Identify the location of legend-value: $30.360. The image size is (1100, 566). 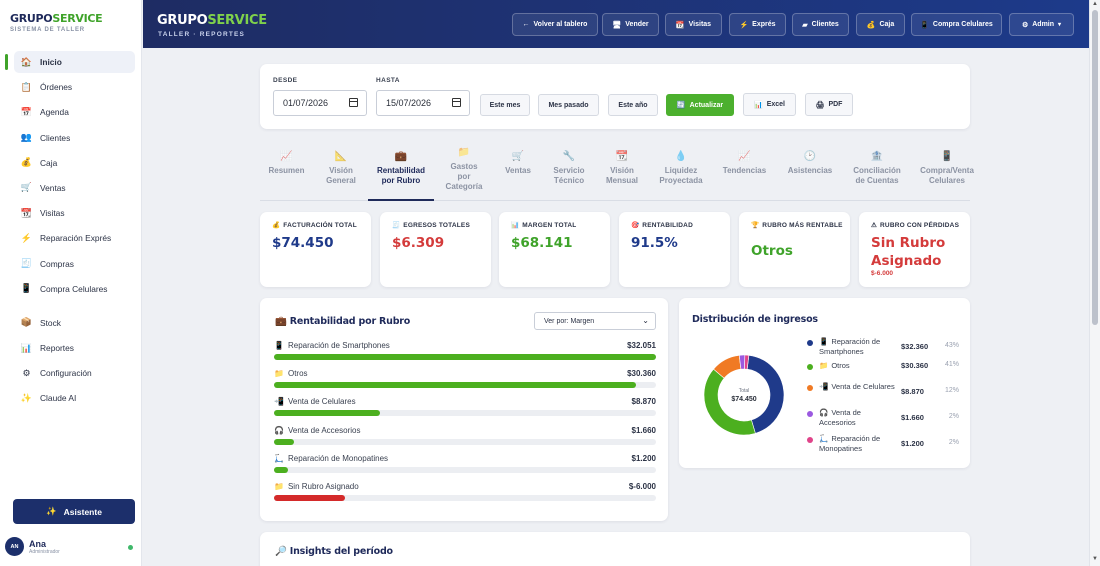
(915, 365).